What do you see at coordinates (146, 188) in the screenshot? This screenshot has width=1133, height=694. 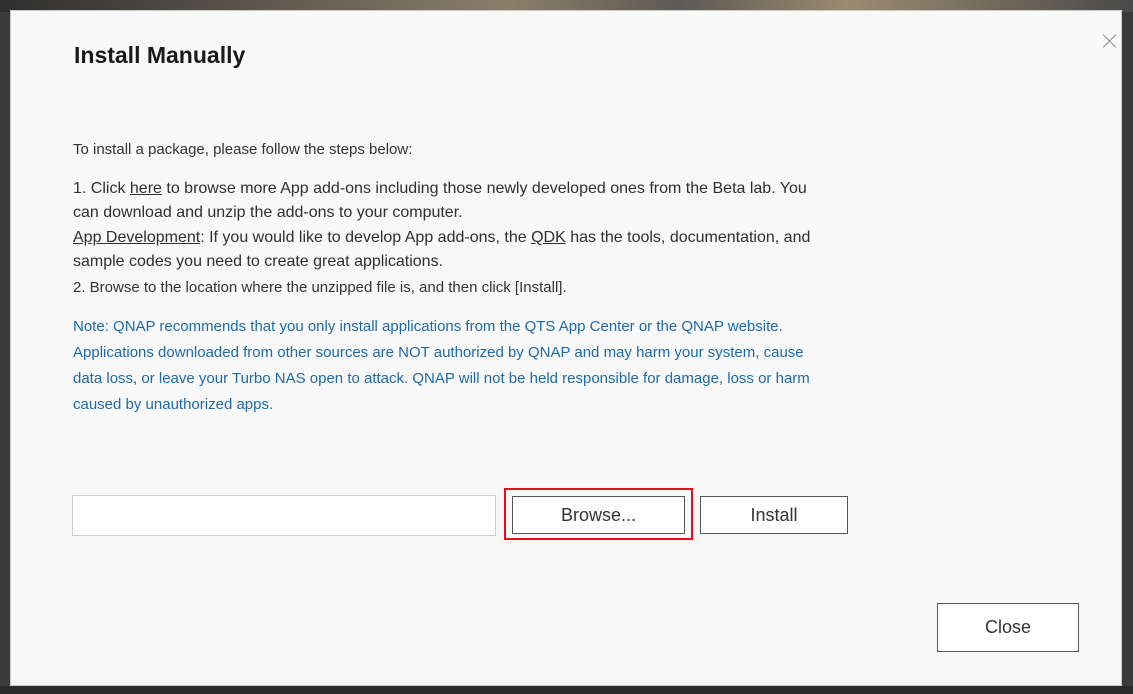 I see `here-link: here` at bounding box center [146, 188].